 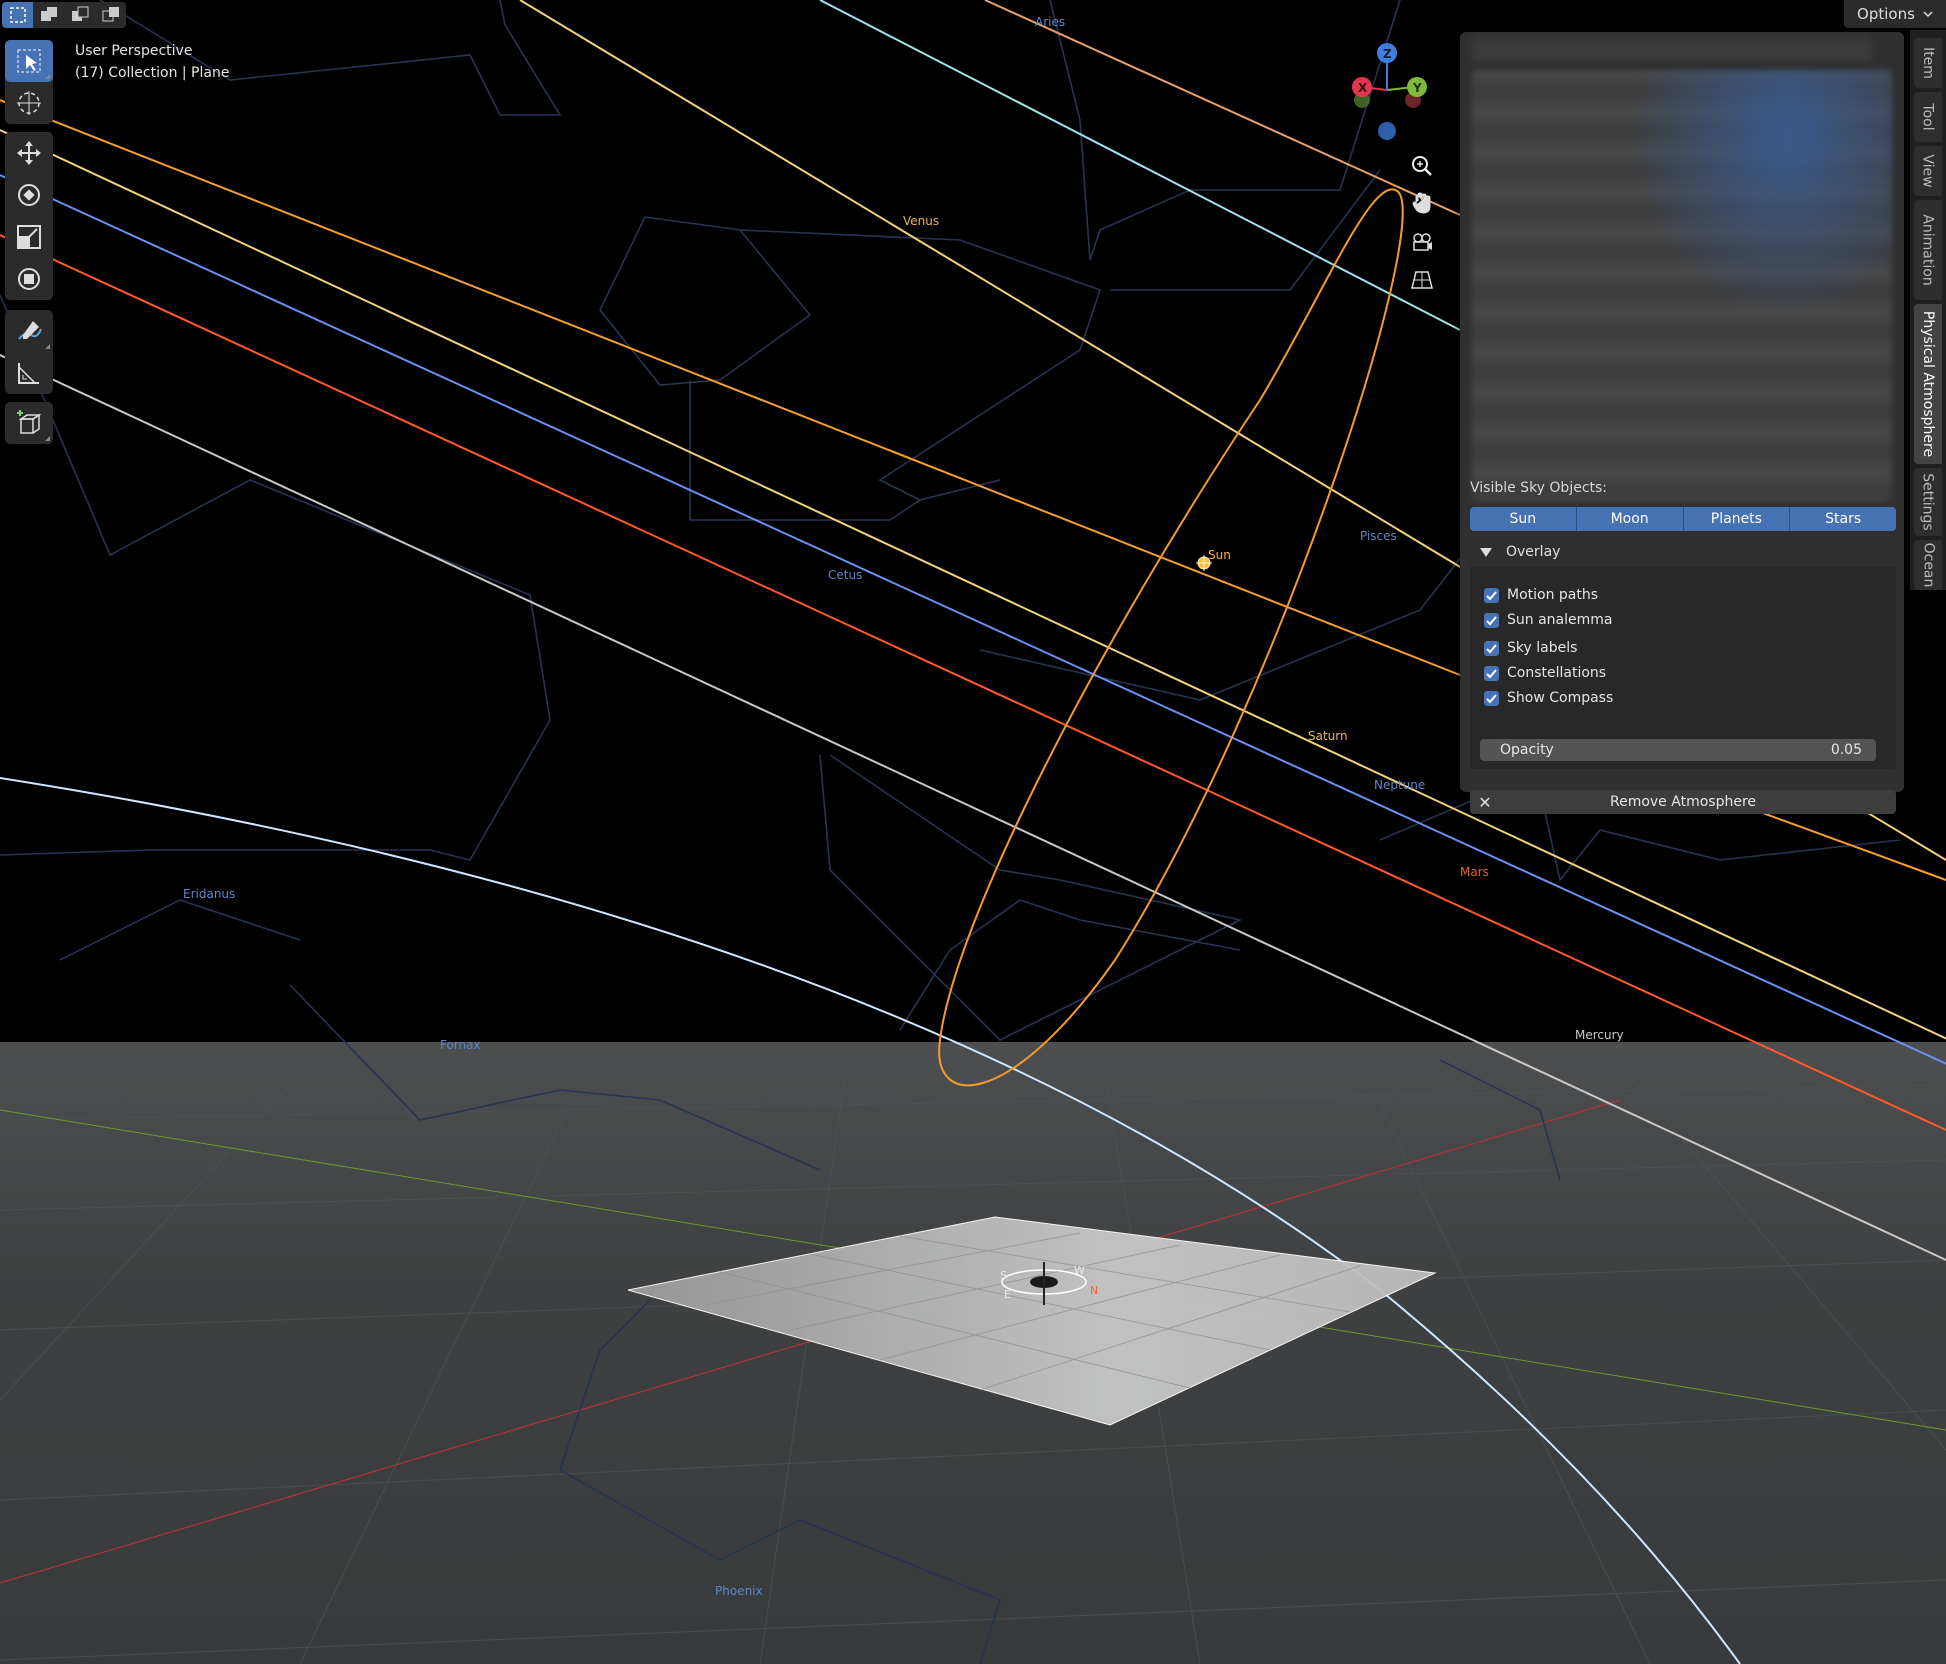 What do you see at coordinates (152, 73) in the screenshot?
I see `collection-label: (17) Collection | Plane` at bounding box center [152, 73].